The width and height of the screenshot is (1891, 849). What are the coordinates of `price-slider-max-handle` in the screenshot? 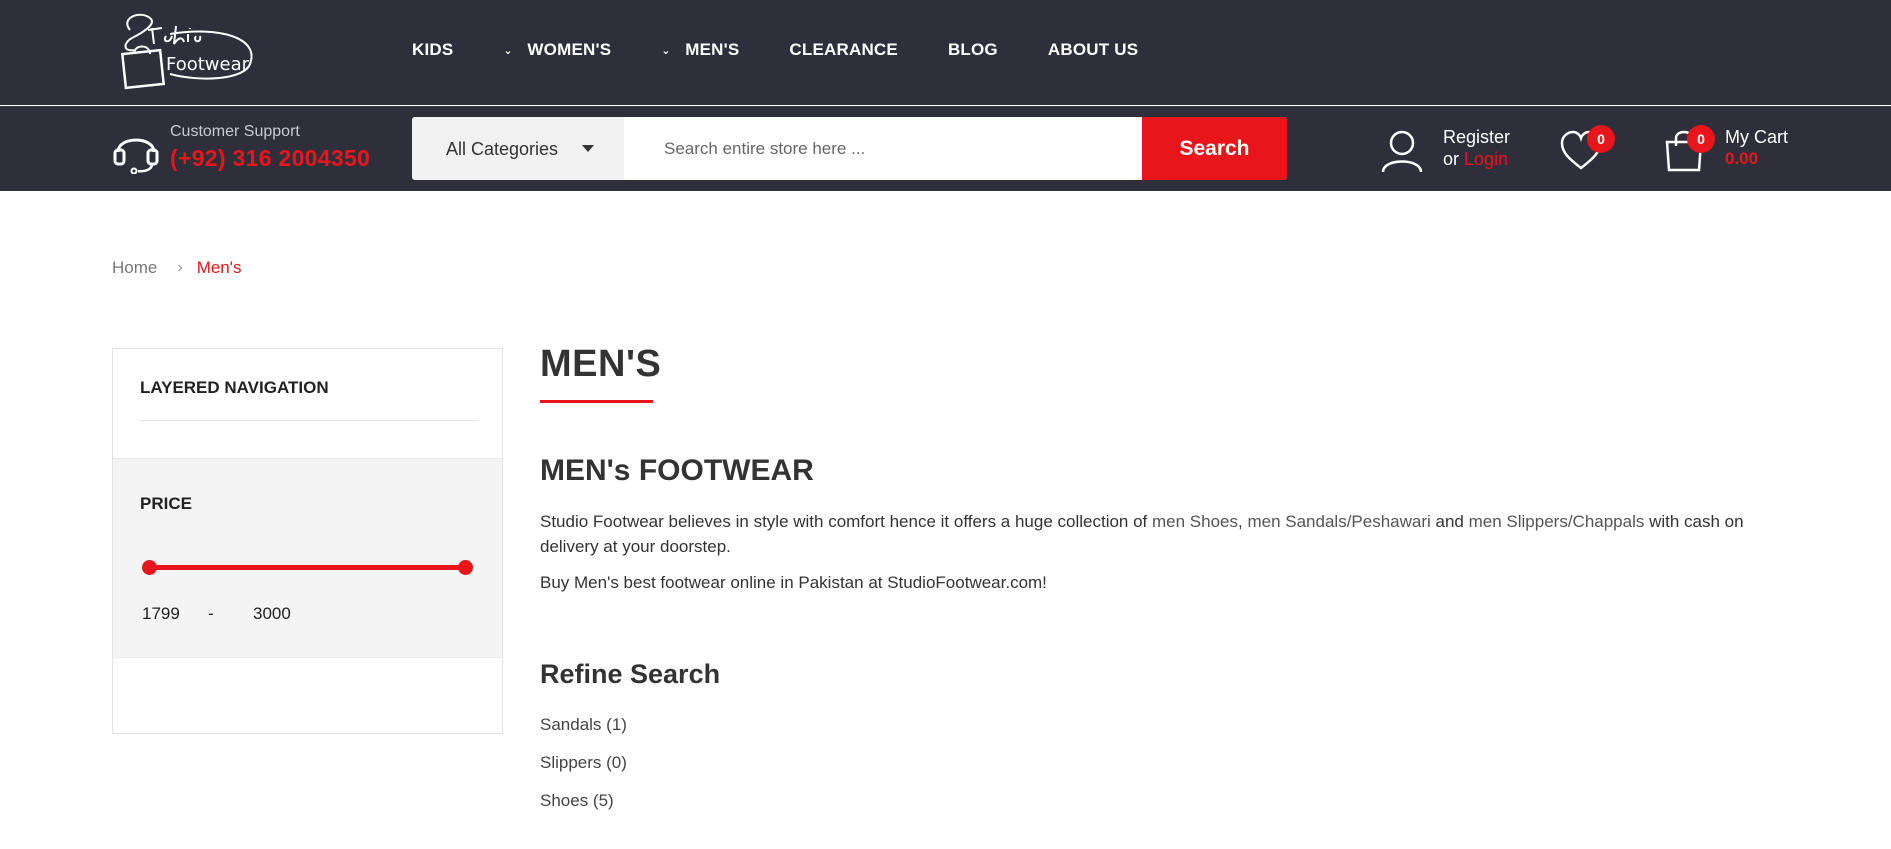 It's located at (465, 567).